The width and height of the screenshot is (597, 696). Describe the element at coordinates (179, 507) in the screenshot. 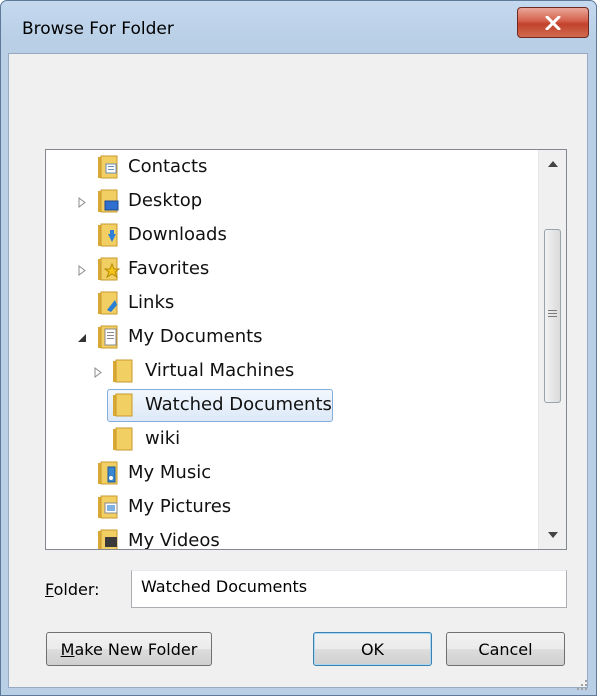

I see `tree-item-my-pictures: My Pictures` at that location.